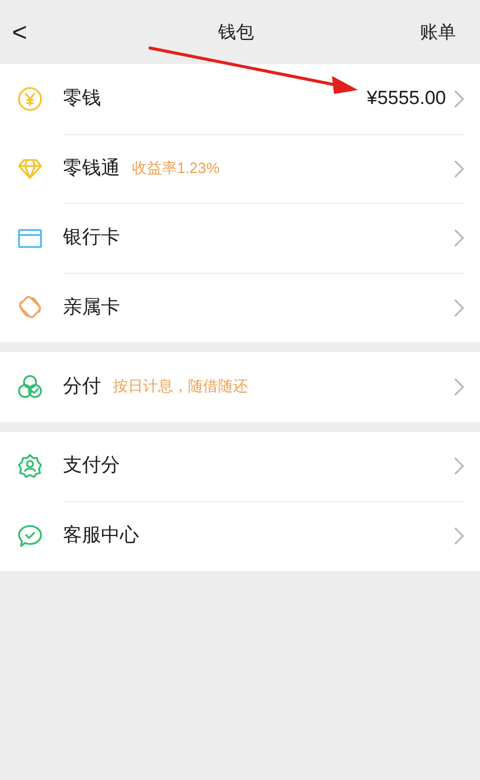  What do you see at coordinates (236, 32) in the screenshot?
I see `page-title: 钱包` at bounding box center [236, 32].